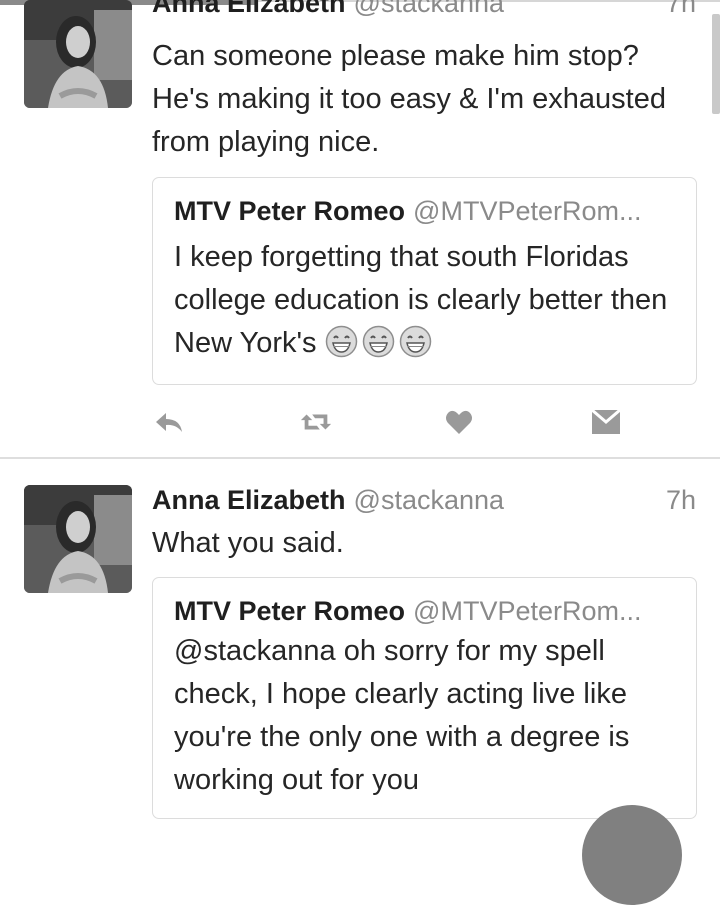  What do you see at coordinates (459, 422) in the screenshot?
I see `like-icon` at bounding box center [459, 422].